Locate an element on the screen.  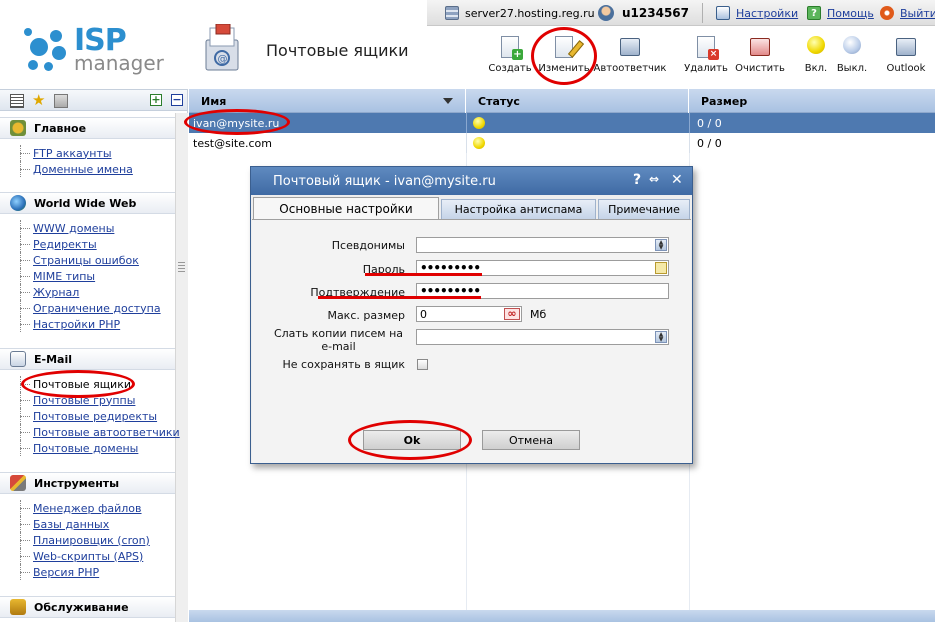
autoresponder-button: Автоответчик is located at coordinates (630, 57).